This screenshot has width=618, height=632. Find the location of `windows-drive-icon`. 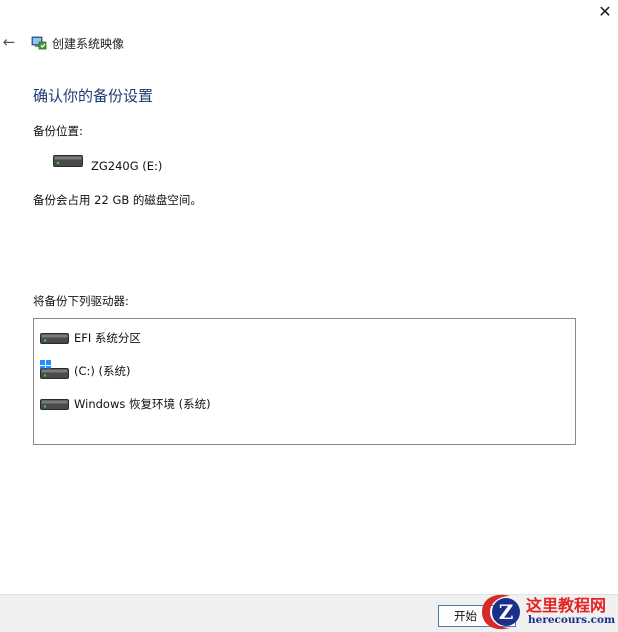

windows-drive-icon is located at coordinates (54, 369).